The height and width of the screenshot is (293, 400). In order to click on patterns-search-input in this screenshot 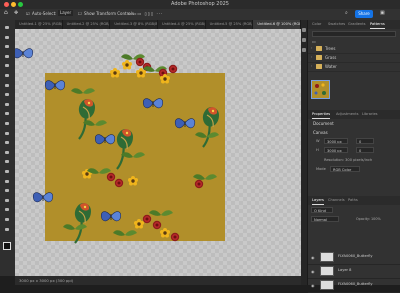, I will do `click(354, 34)`.